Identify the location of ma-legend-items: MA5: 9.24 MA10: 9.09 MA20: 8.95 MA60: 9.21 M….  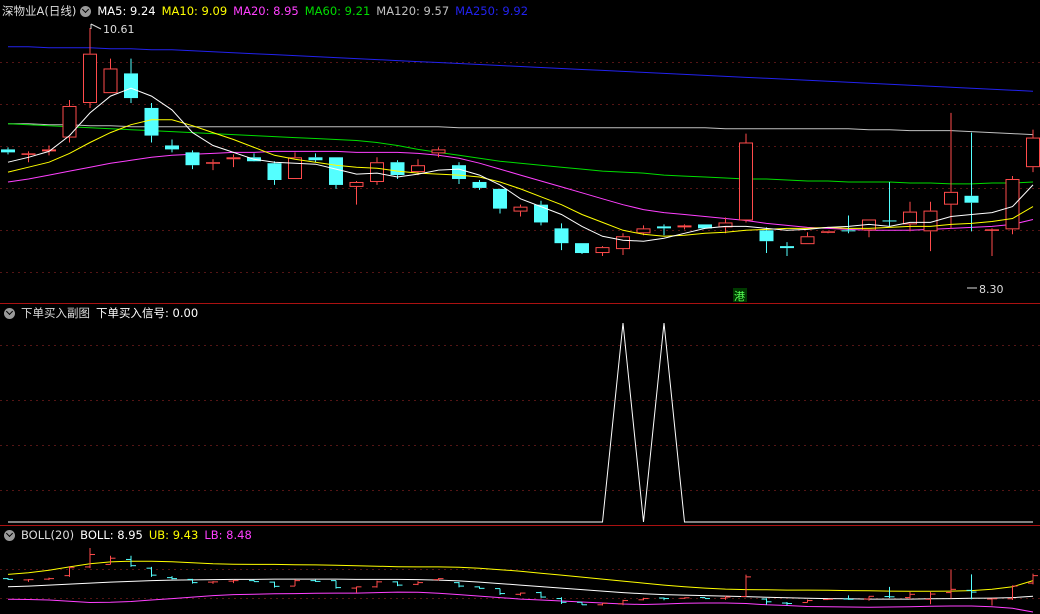
(315, 11).